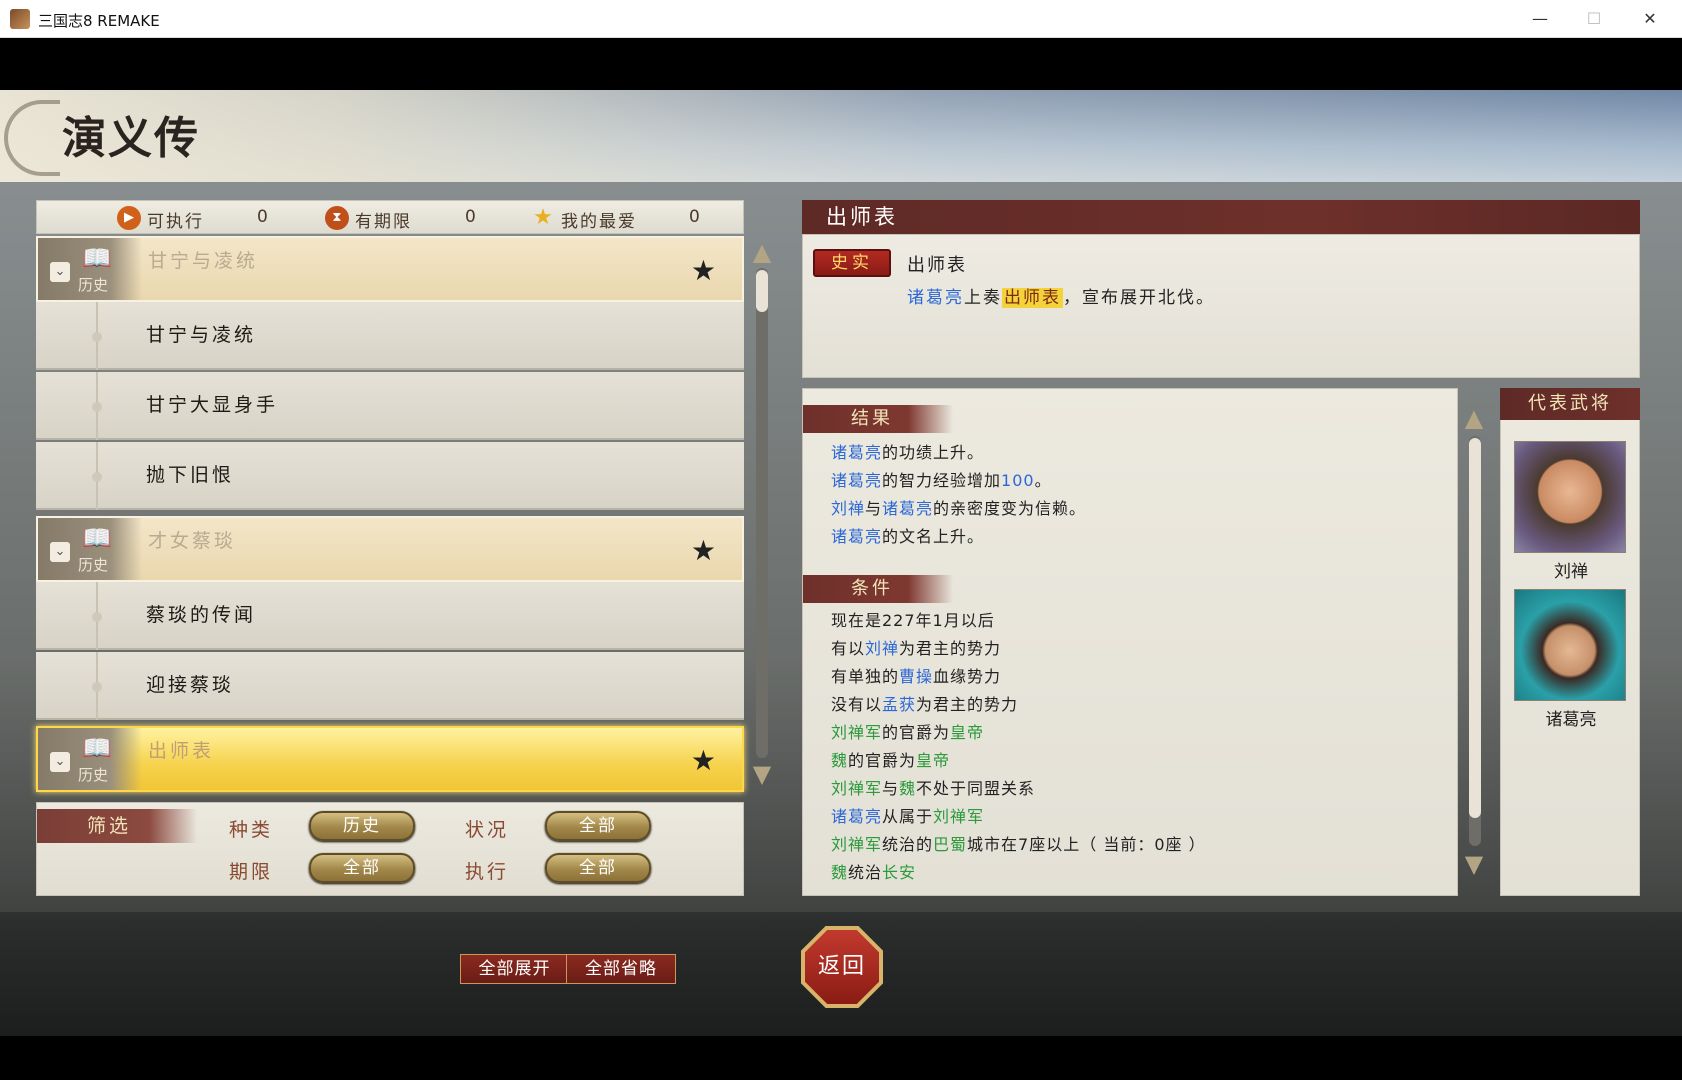 Image resolution: width=1682 pixels, height=1080 pixels. Describe the element at coordinates (337, 218) in the screenshot. I see `hourglass-icon: ⧗` at that location.